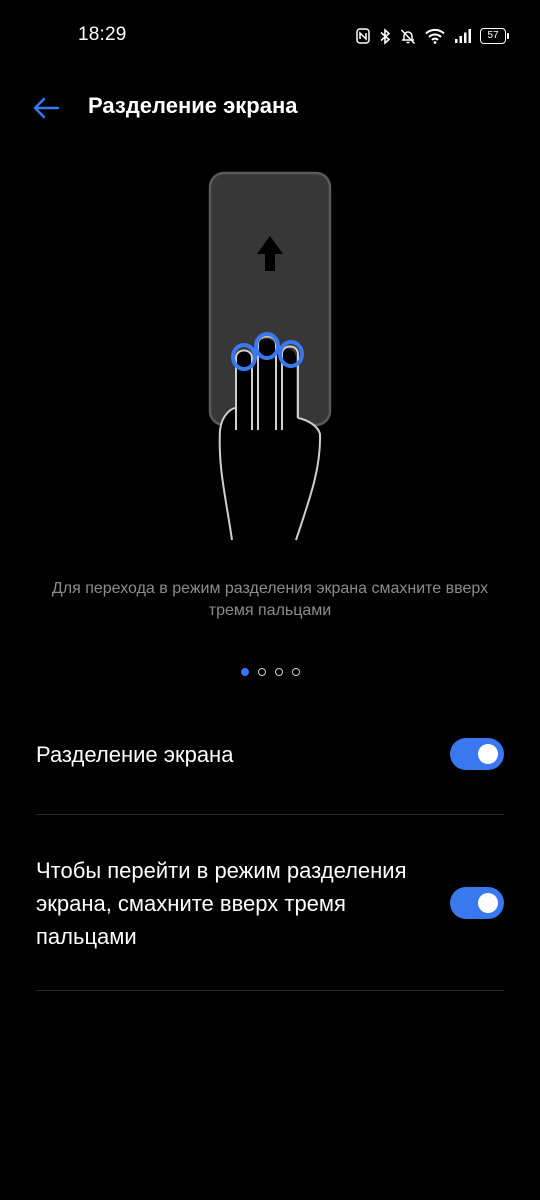  What do you see at coordinates (462, 36) in the screenshot?
I see `signal-icon` at bounding box center [462, 36].